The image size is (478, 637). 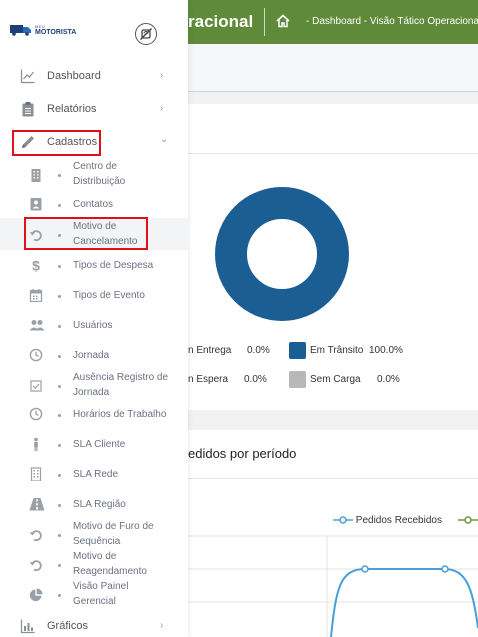 I want to click on sync-off-button, so click(x=146, y=34).